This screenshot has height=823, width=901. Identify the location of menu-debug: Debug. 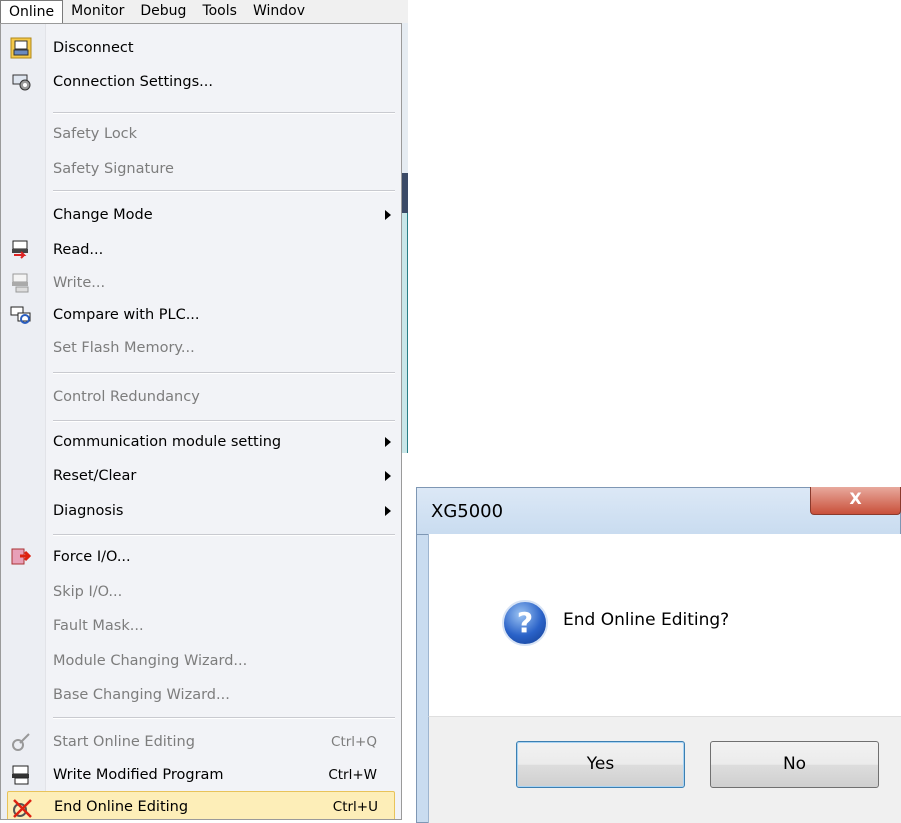
(163, 11).